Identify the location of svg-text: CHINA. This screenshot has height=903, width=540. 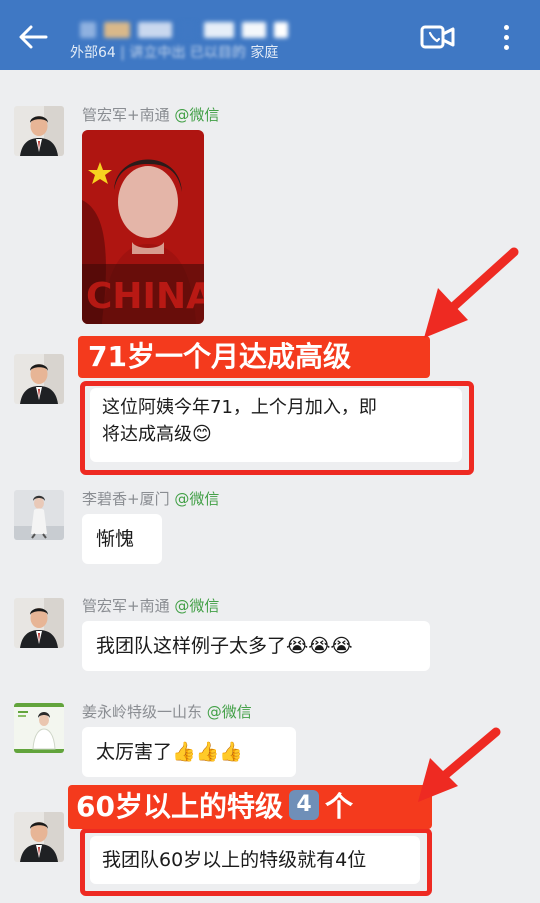
(145, 296).